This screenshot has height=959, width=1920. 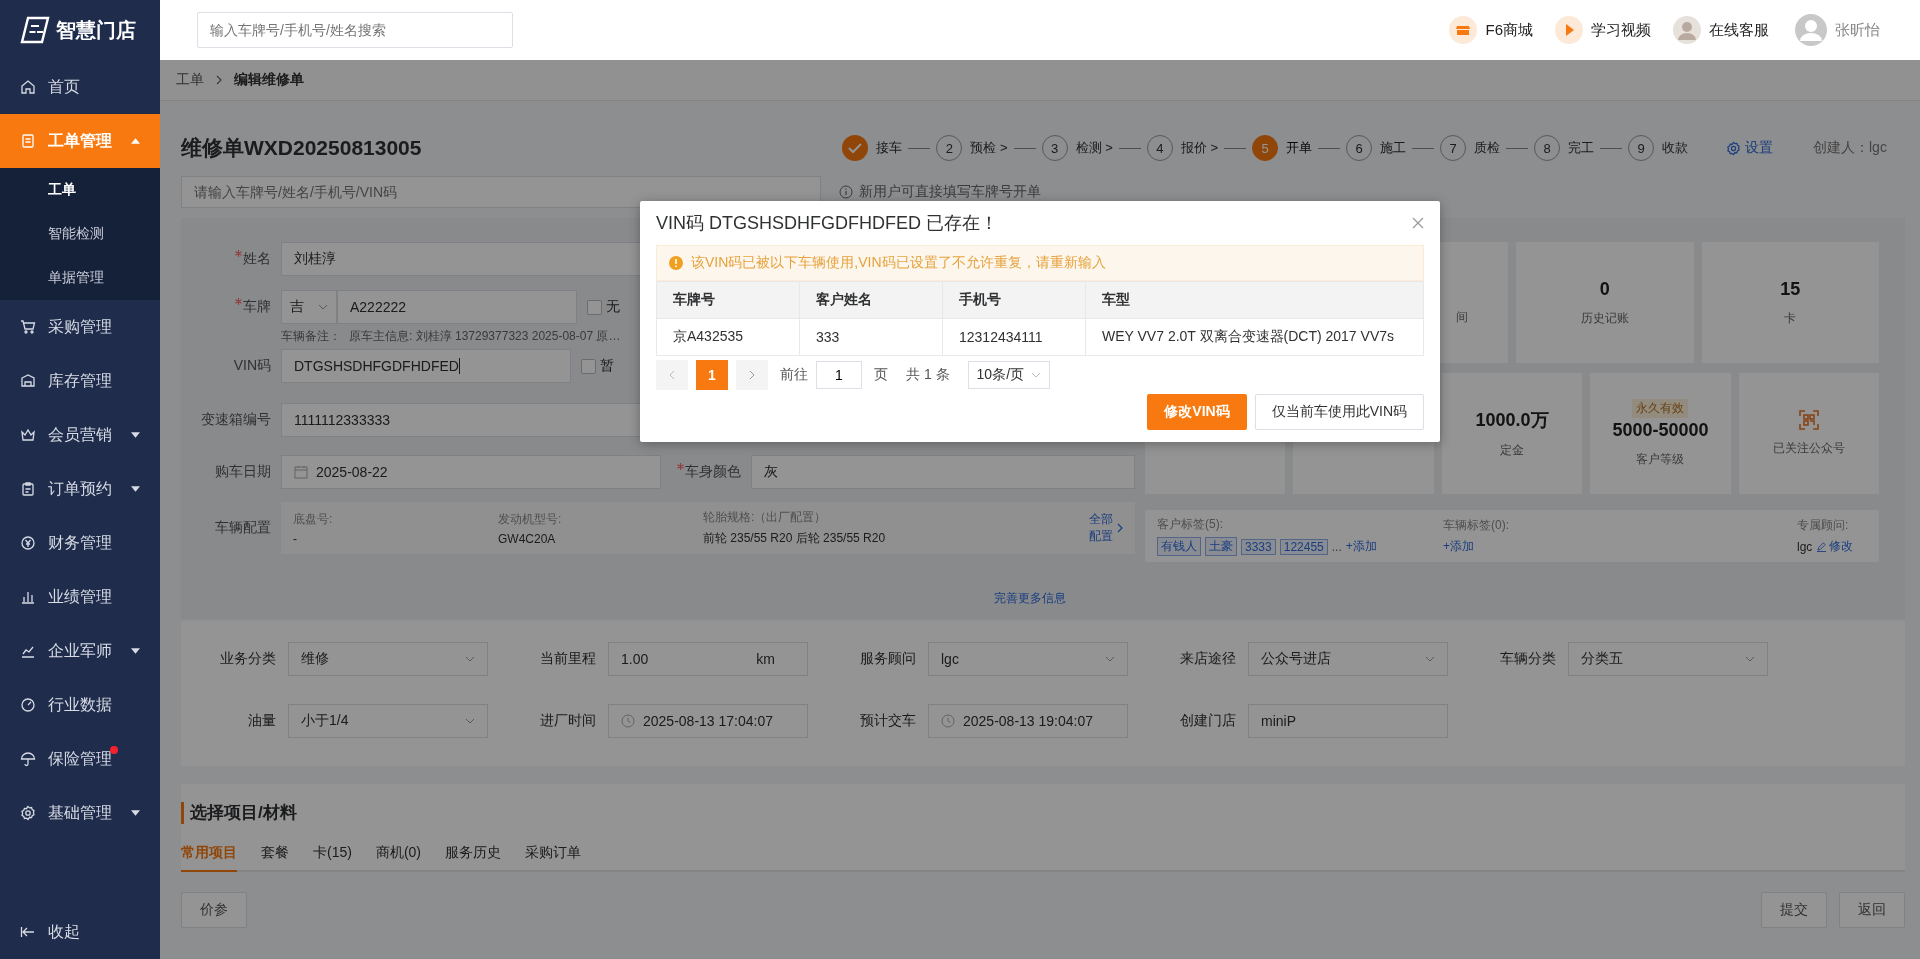 What do you see at coordinates (881, 375) in the screenshot?
I see `page-unit-label: 页` at bounding box center [881, 375].